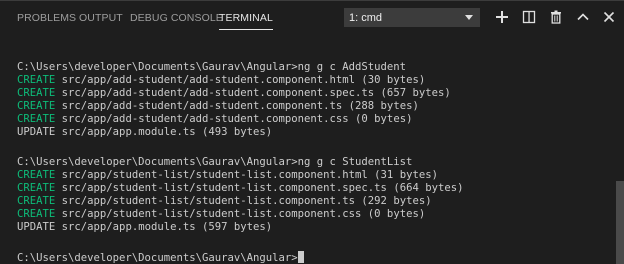 The image size is (624, 264). I want to click on tab-terminal: TERMINAL, so click(246, 21).